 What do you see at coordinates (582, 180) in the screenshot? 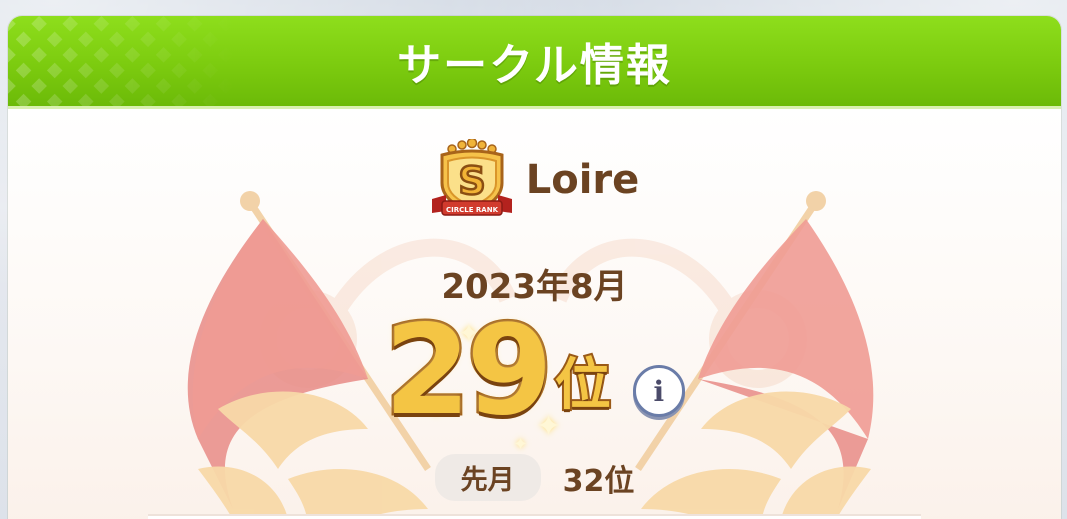
I see `circle-name: Loire` at bounding box center [582, 180].